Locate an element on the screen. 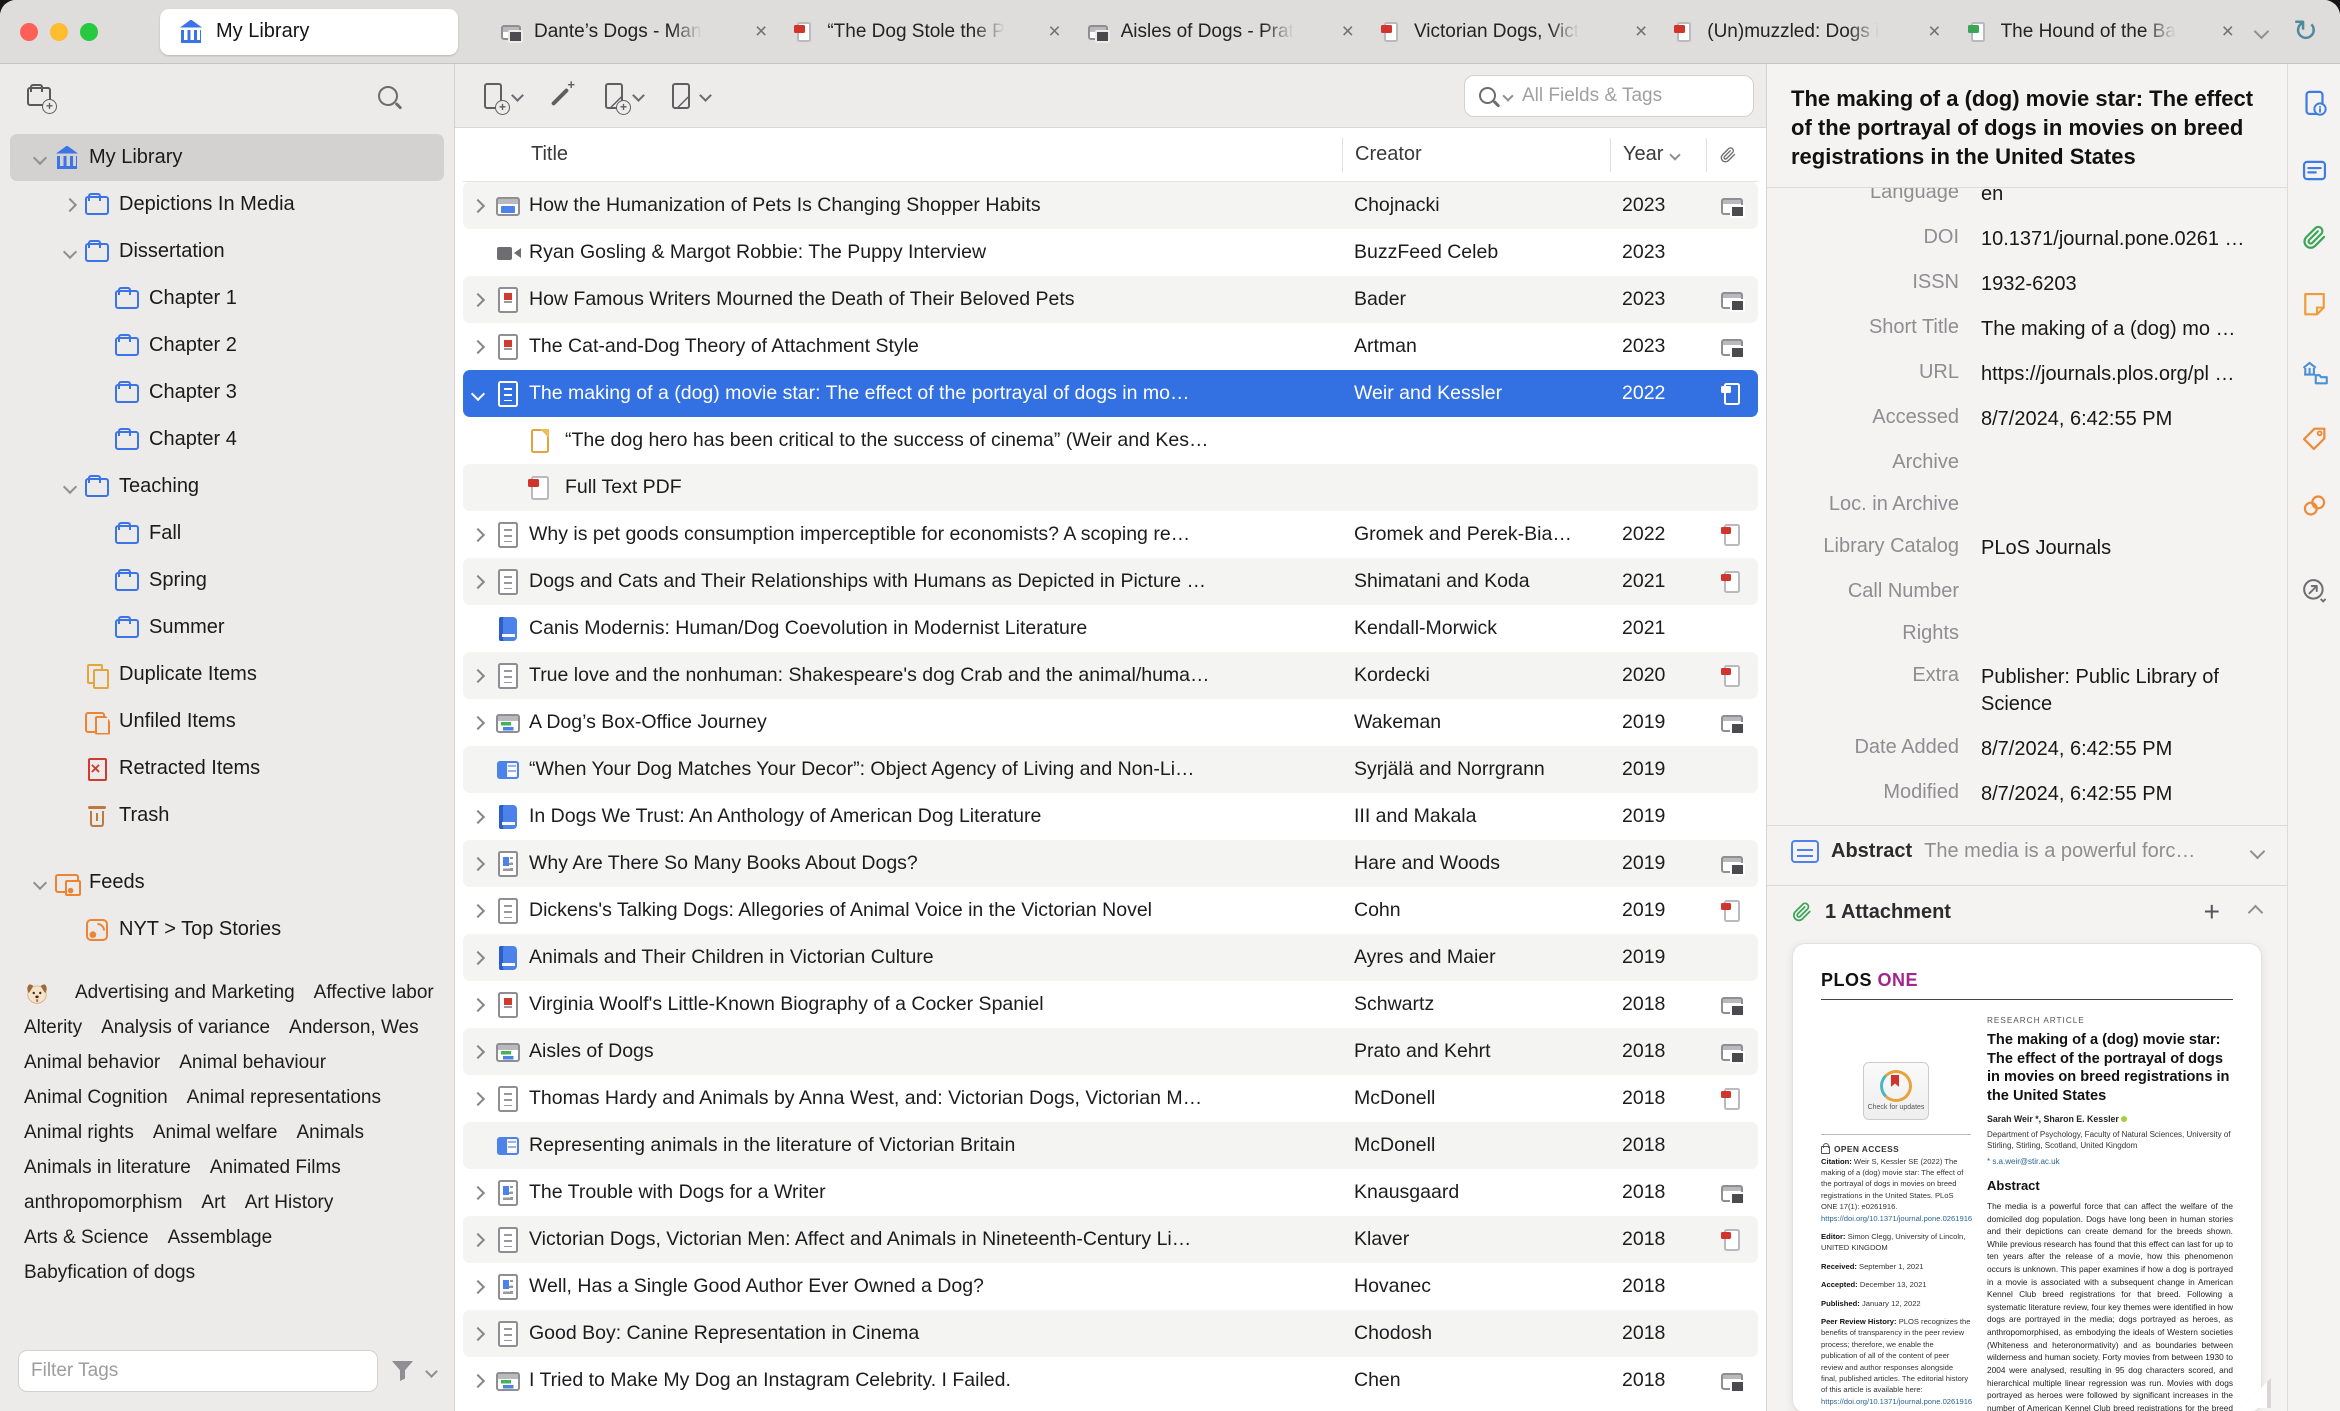  tag-item: Anderson, Wes is located at coordinates (354, 1027).